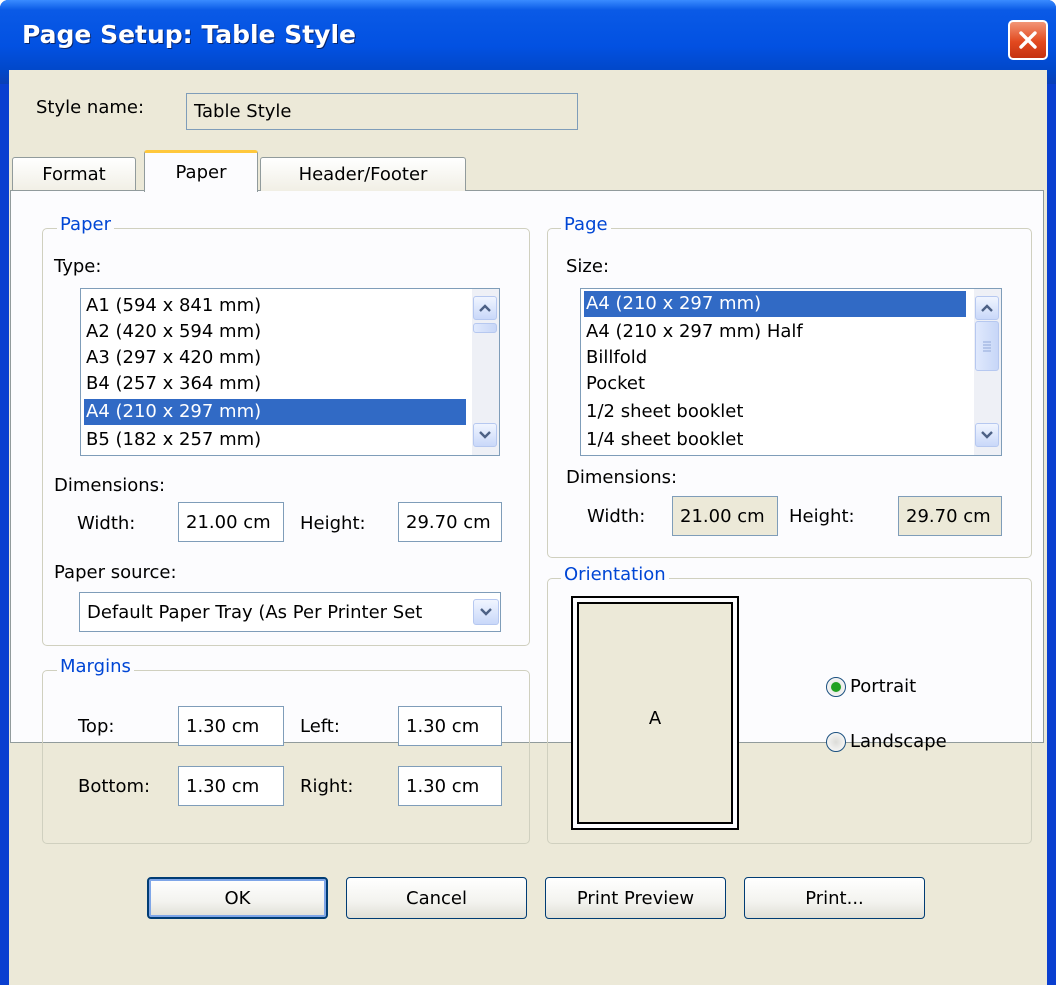  Describe the element at coordinates (96, 726) in the screenshot. I see `margin-top-label: Top:` at that location.